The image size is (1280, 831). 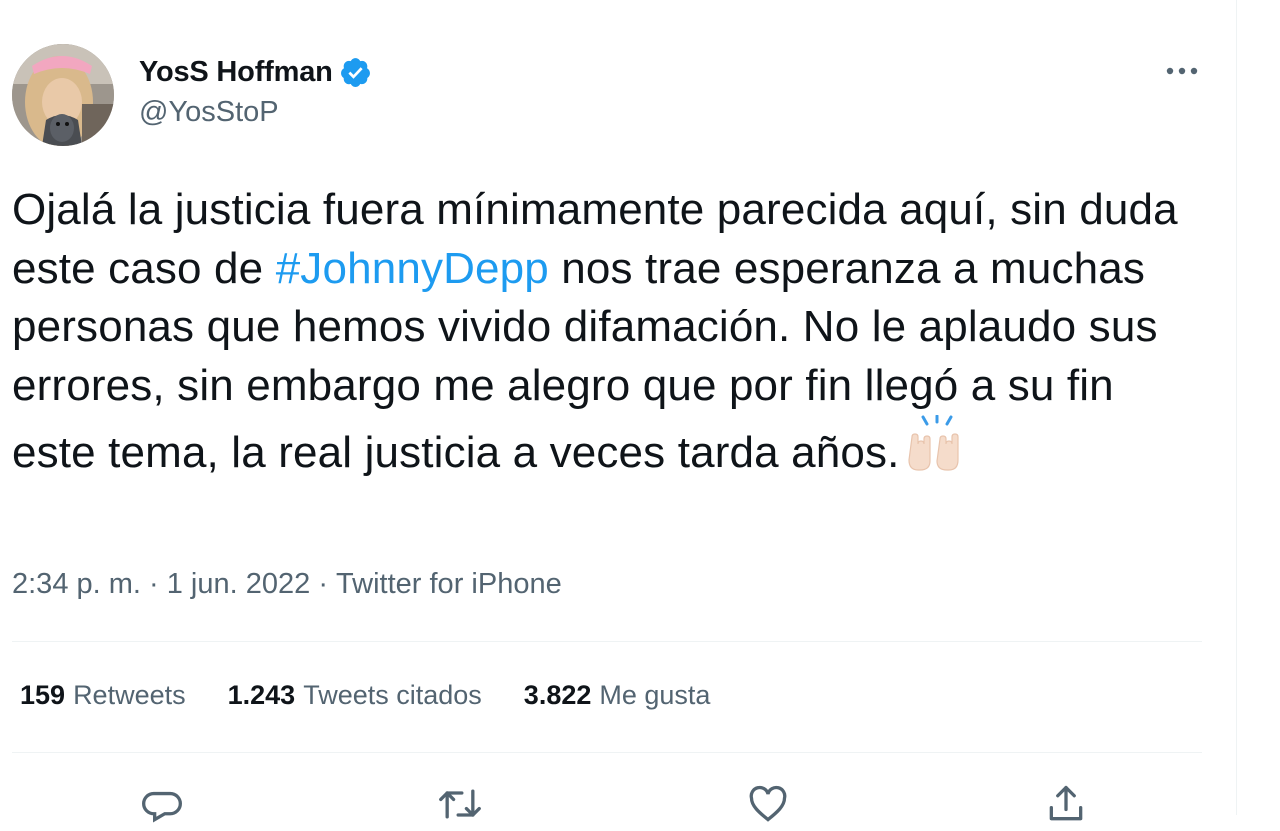 I want to click on tweet-source: Twitter for iPhone, so click(x=449, y=584).